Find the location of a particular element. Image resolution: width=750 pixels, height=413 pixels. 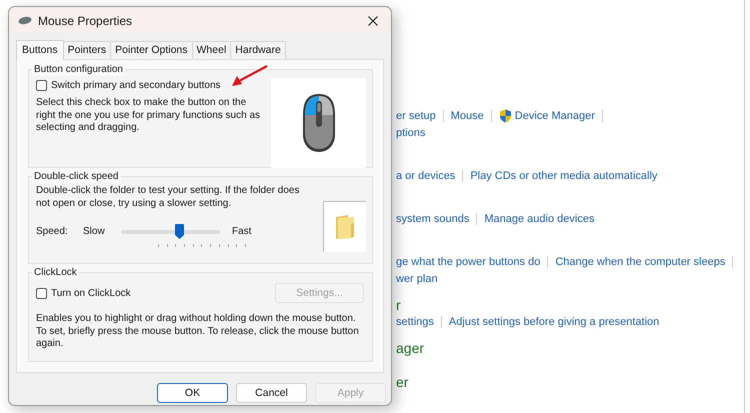

slider-thumb is located at coordinates (179, 231).